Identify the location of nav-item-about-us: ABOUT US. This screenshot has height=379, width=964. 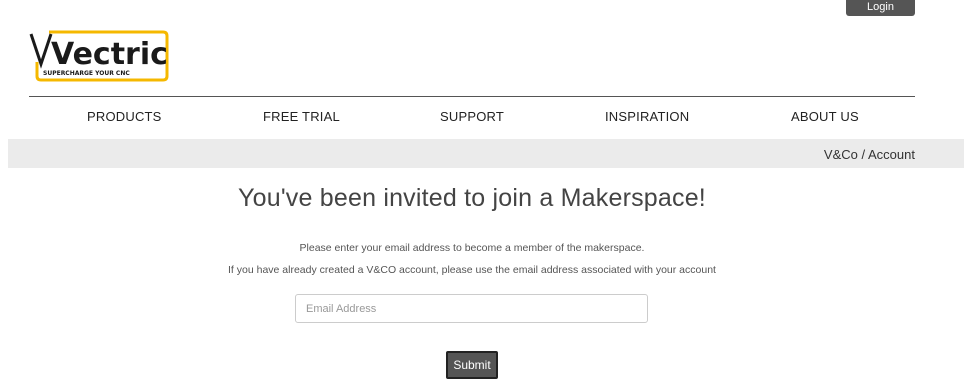
(825, 116).